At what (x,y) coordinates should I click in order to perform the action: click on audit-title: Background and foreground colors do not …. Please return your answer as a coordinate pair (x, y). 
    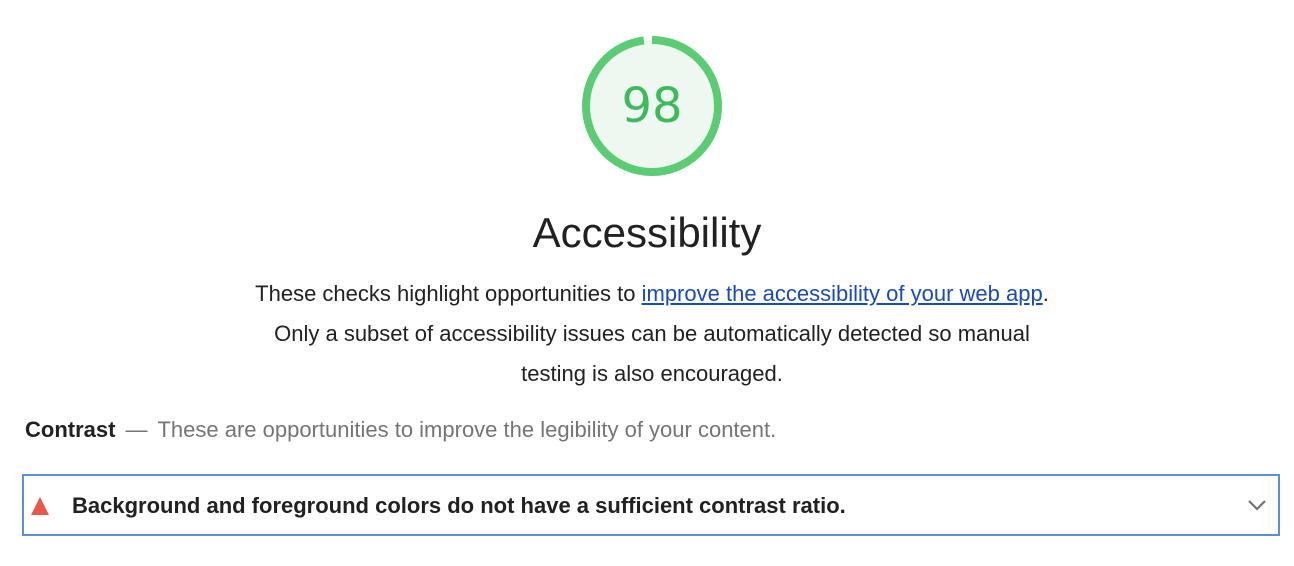
    Looking at the image, I should click on (459, 505).